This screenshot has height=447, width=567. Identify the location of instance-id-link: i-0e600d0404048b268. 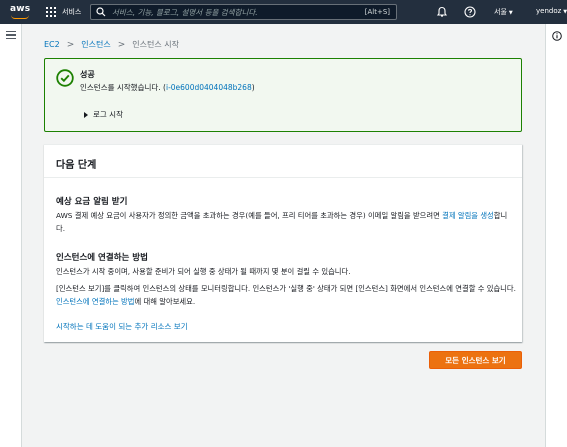
(209, 87).